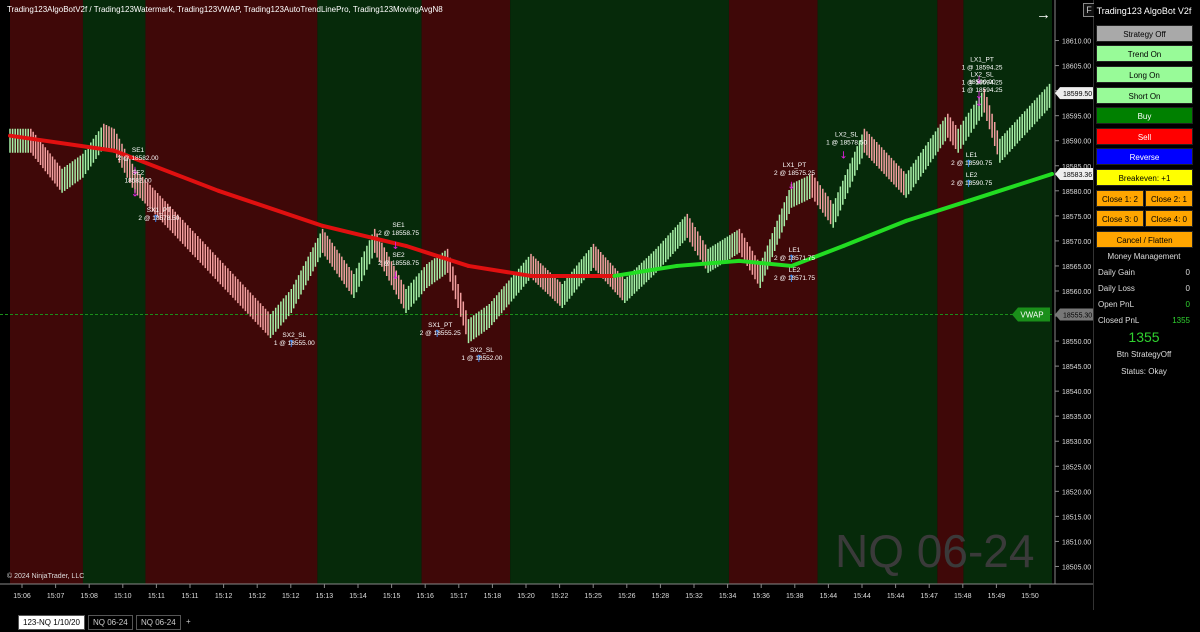  I want to click on trade-arrow-4: ↓, so click(395, 246).